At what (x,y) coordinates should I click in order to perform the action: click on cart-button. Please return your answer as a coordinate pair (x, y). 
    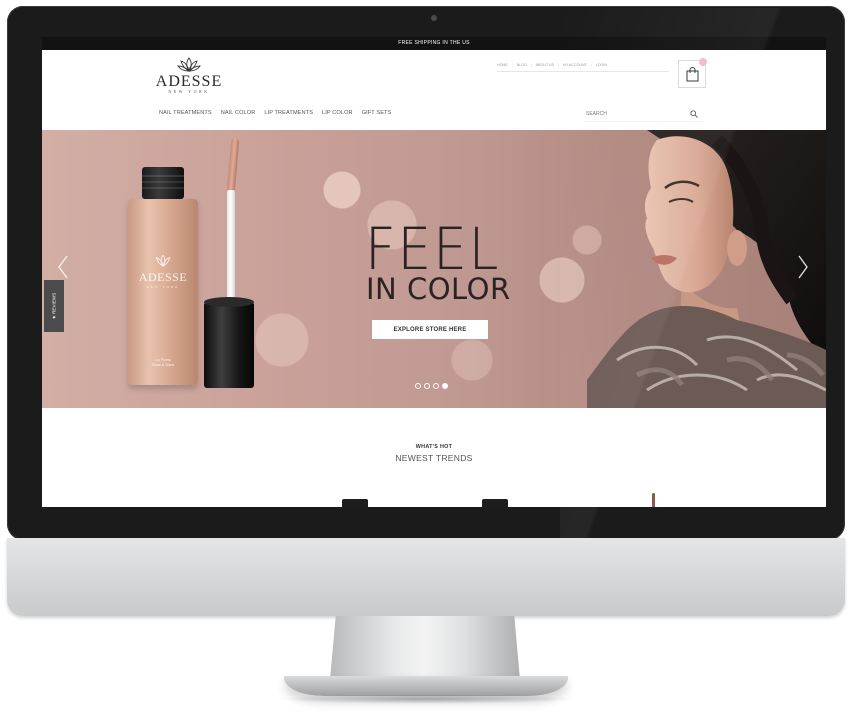
    Looking at the image, I should click on (692, 73).